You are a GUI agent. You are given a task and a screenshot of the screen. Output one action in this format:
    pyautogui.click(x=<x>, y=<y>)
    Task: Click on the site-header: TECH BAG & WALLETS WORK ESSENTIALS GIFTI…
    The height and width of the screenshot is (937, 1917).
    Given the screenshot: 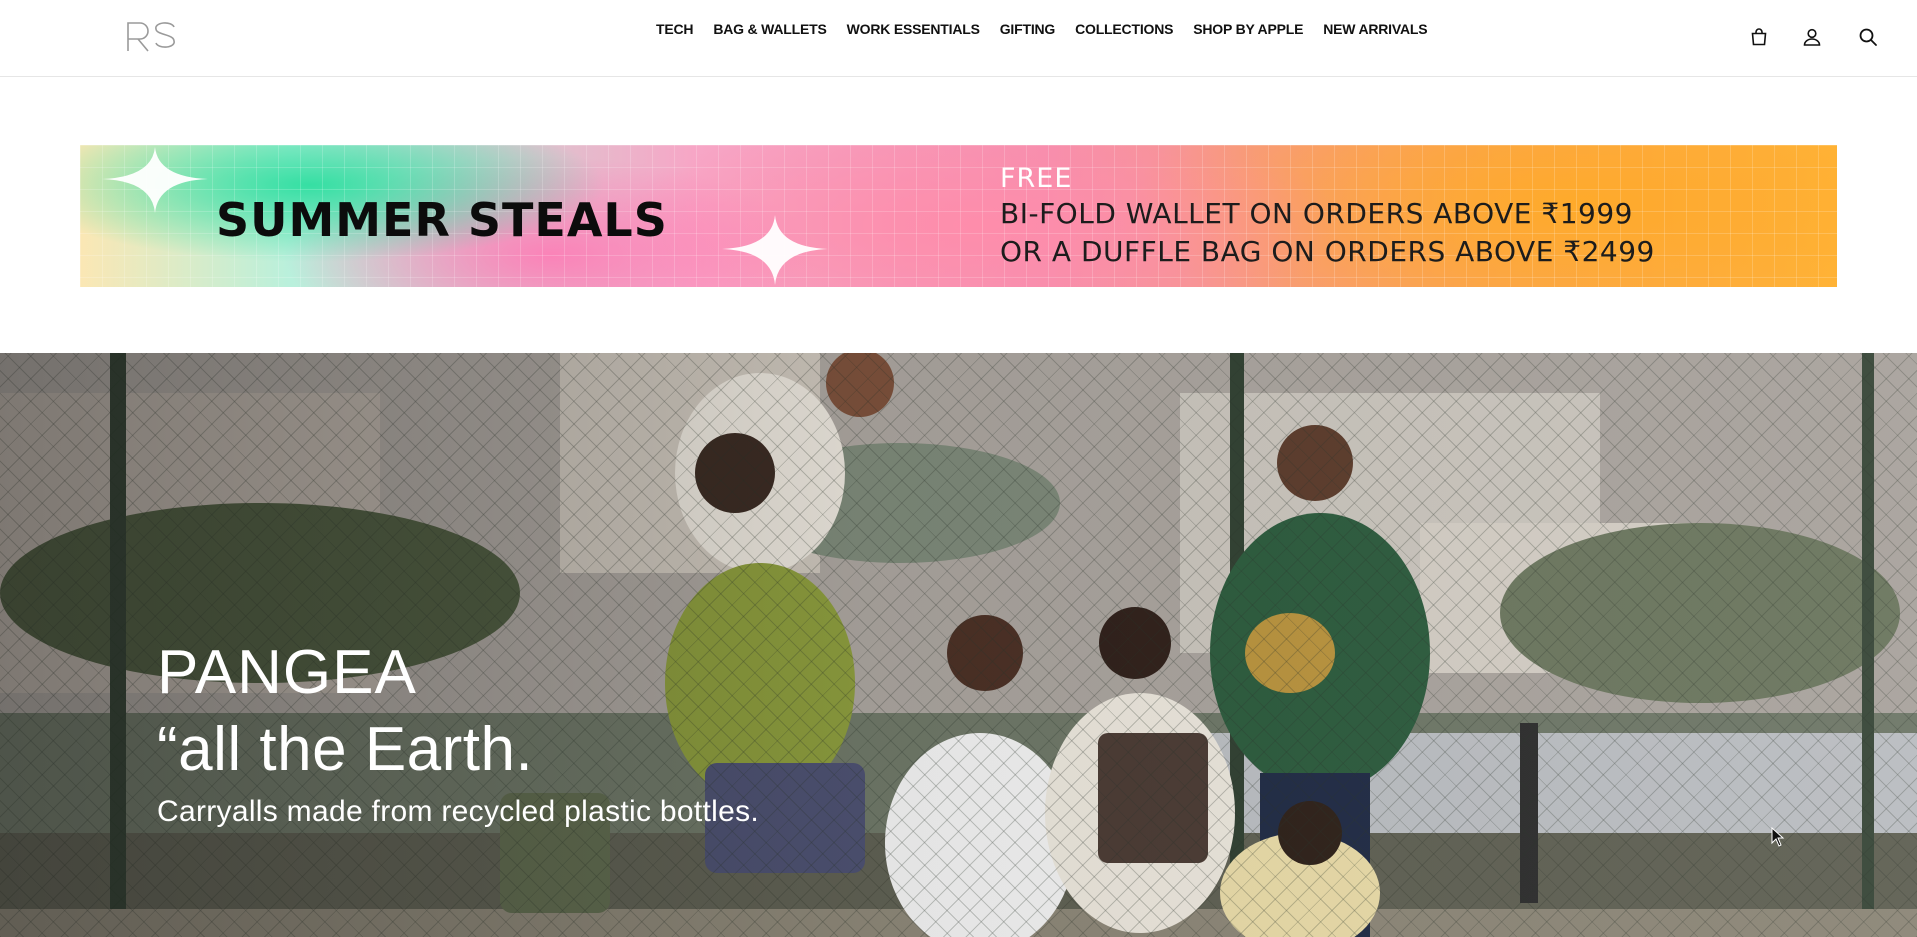 What is the action you would take?
    pyautogui.click(x=958, y=38)
    